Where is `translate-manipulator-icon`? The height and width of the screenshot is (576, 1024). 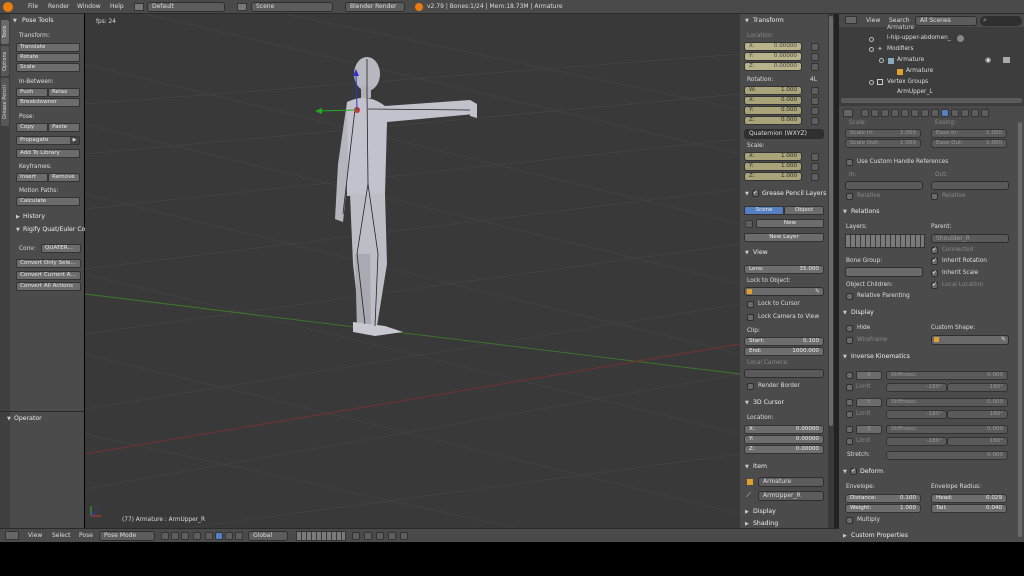
translate-manipulator-icon is located at coordinates (197, 536).